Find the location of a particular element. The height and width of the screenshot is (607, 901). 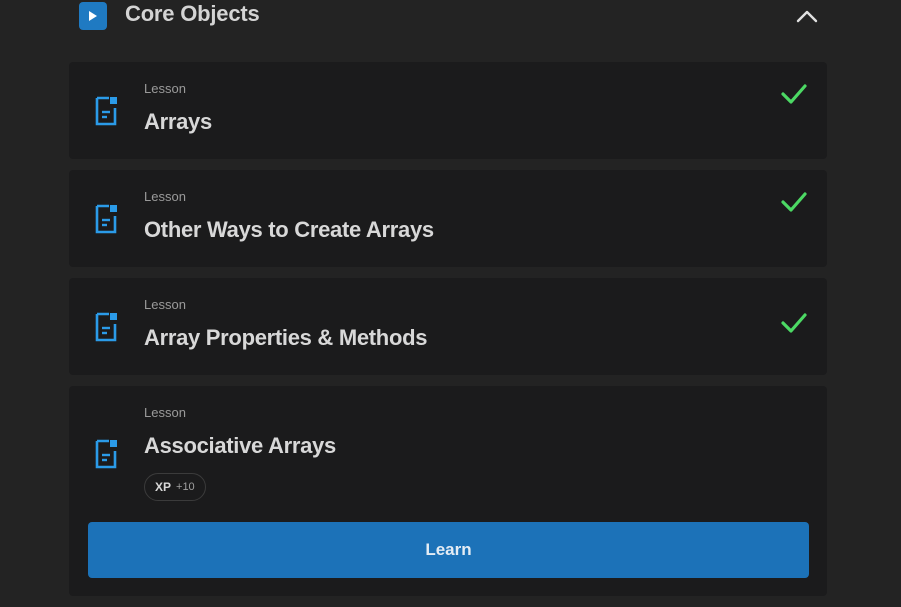

play-icon is located at coordinates (93, 16).